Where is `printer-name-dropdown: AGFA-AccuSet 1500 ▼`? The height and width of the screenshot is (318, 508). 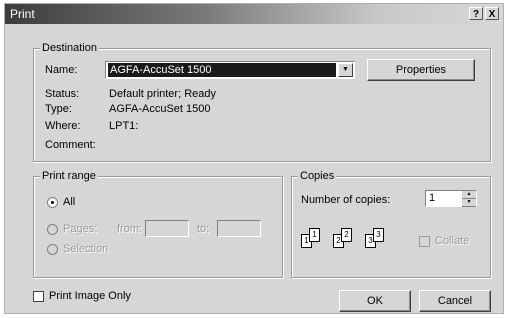 printer-name-dropdown: AGFA-AccuSet 1500 ▼ is located at coordinates (230, 70).